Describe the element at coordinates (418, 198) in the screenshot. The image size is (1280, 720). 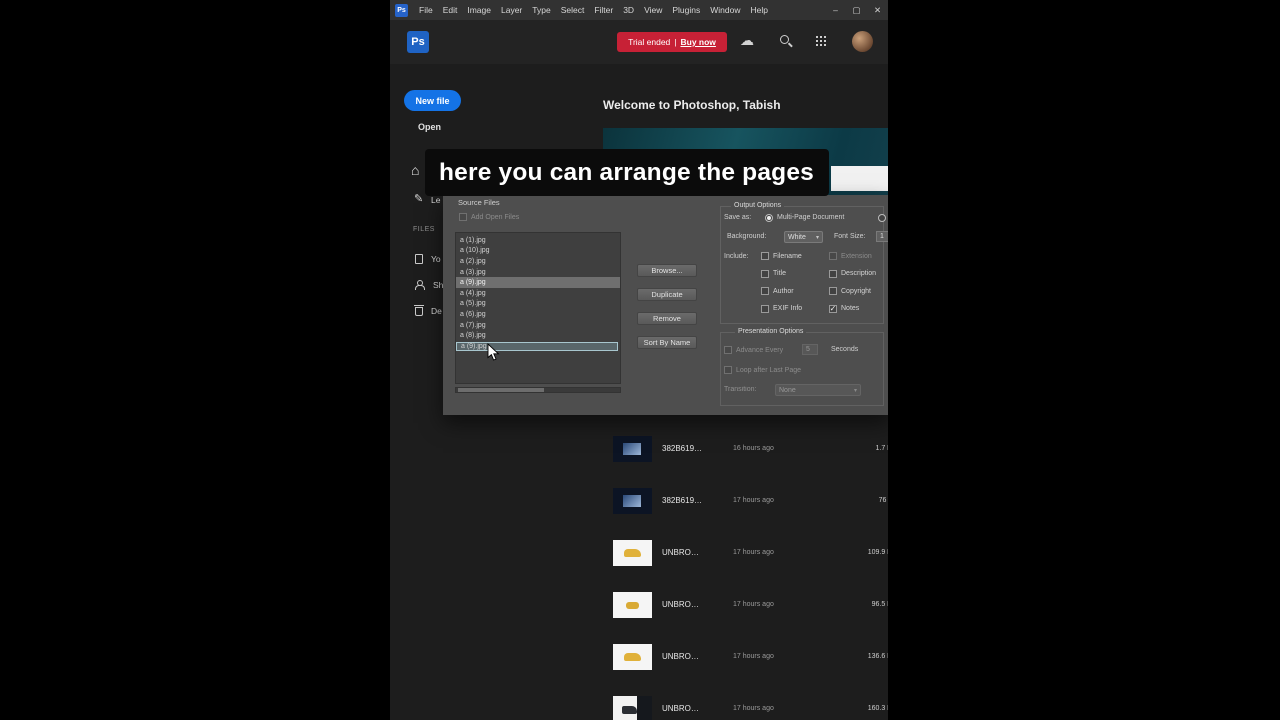
I see `learn-icon: ✎` at that location.